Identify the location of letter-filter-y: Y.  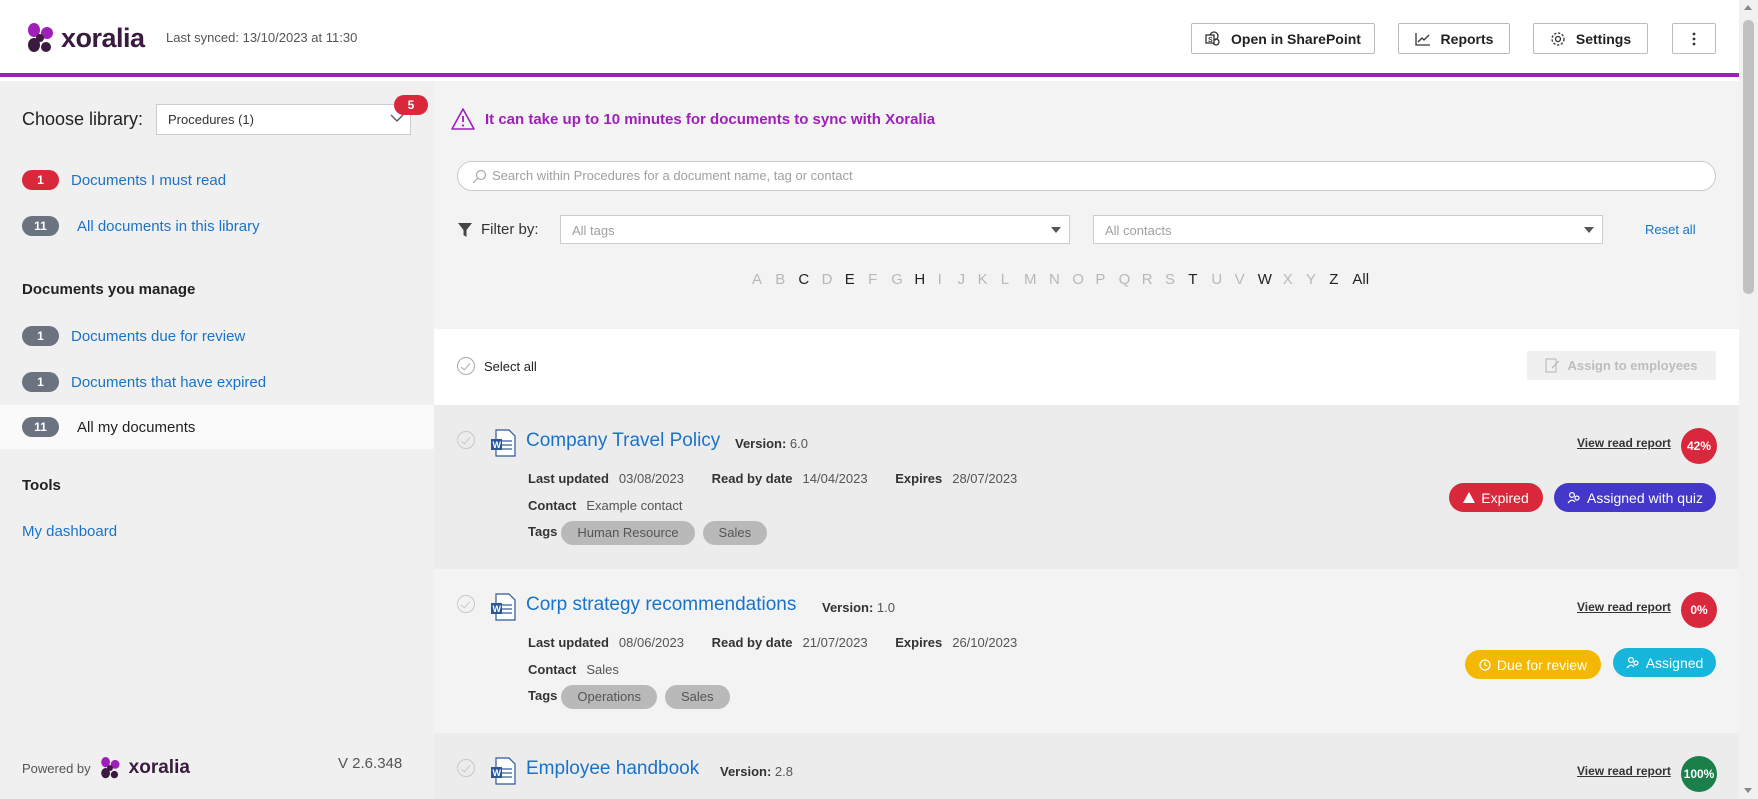
(1311, 279).